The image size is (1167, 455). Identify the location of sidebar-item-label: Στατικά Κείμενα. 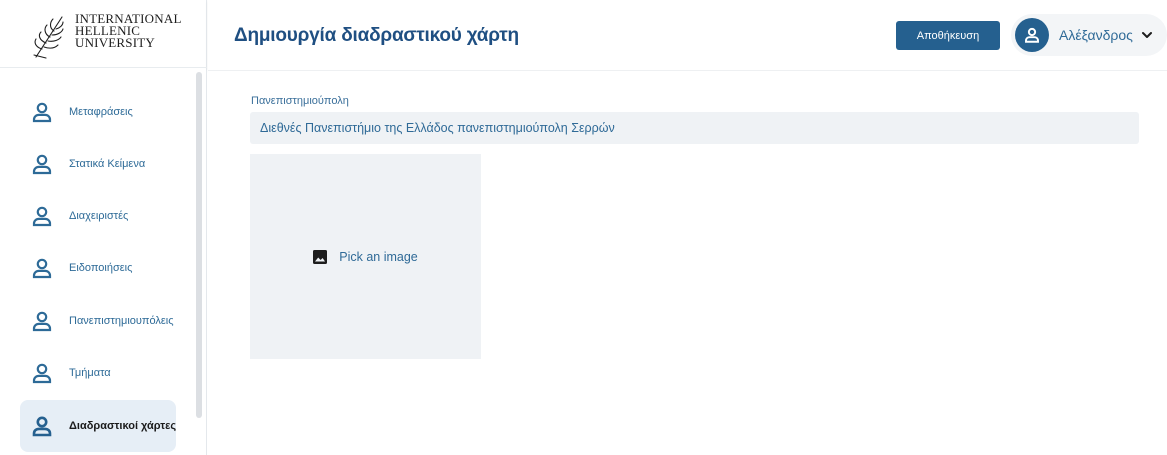
(107, 164).